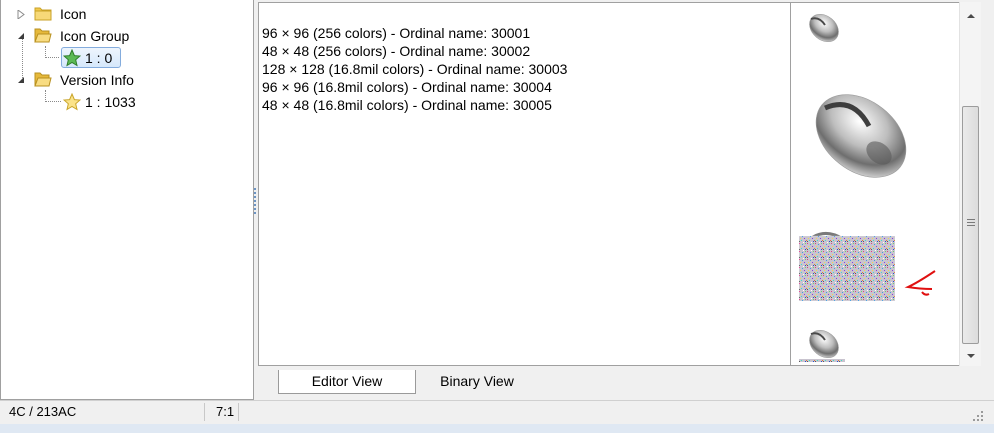 The height and width of the screenshot is (433, 994). I want to click on tree-item-icon: Icon, so click(73, 14).